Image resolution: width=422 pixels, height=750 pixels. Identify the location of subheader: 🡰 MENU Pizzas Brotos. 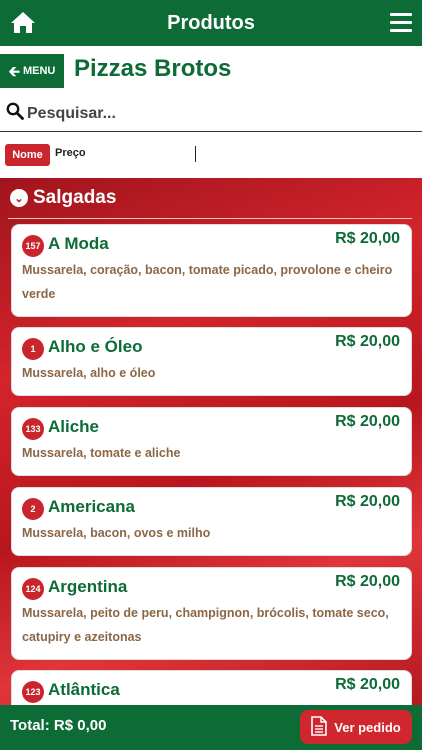
(211, 71).